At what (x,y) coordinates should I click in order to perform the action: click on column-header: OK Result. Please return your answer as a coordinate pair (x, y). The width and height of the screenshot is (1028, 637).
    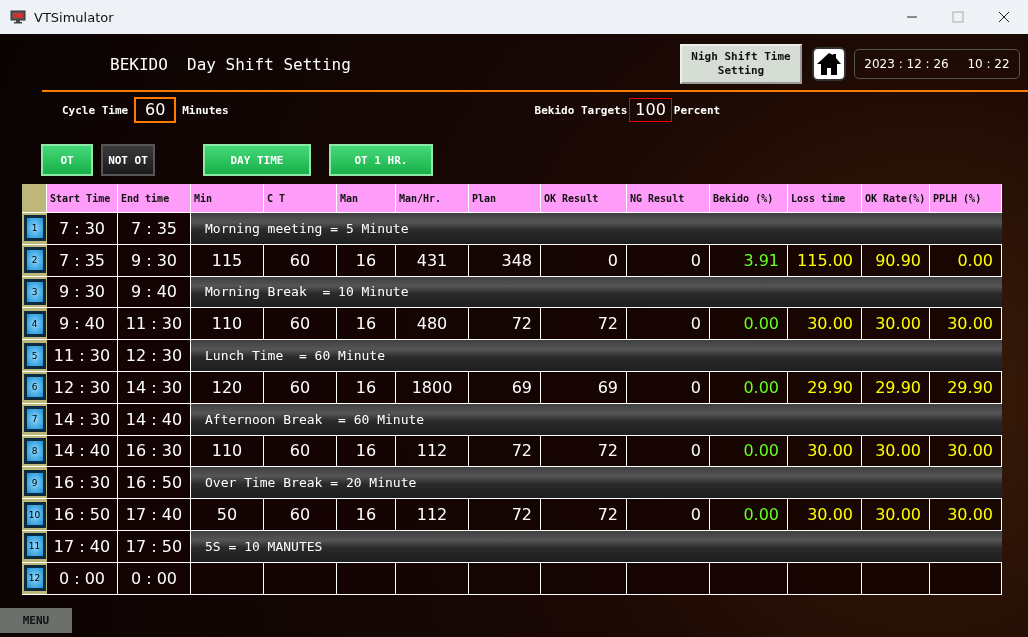
    Looking at the image, I should click on (584, 198).